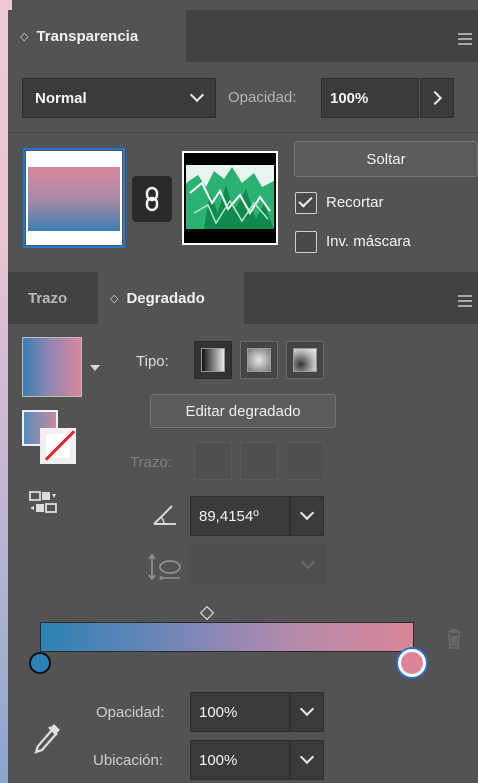 This screenshot has width=478, height=783. I want to click on freeform-gradient-button, so click(305, 360).